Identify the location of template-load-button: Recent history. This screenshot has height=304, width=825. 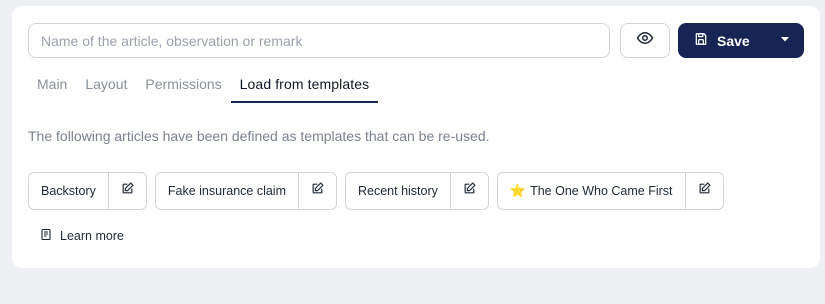
(398, 191).